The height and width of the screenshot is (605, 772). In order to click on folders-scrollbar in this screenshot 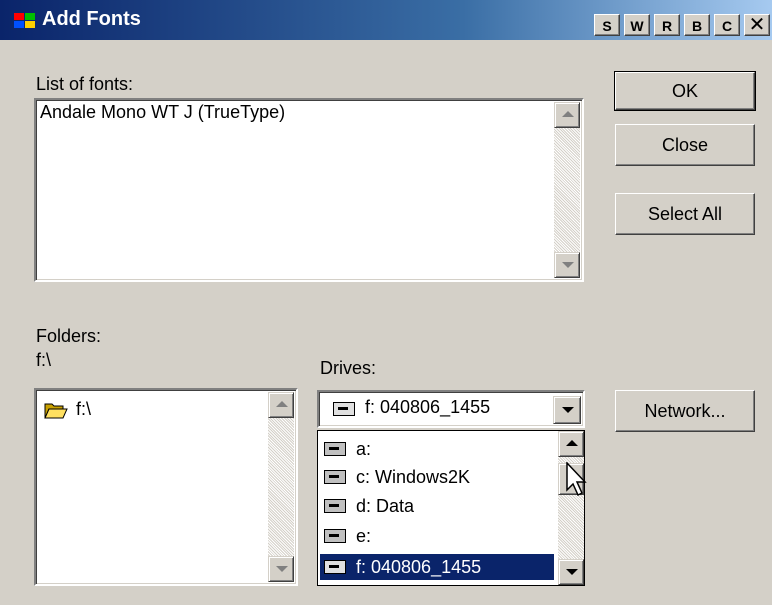, I will do `click(281, 487)`.